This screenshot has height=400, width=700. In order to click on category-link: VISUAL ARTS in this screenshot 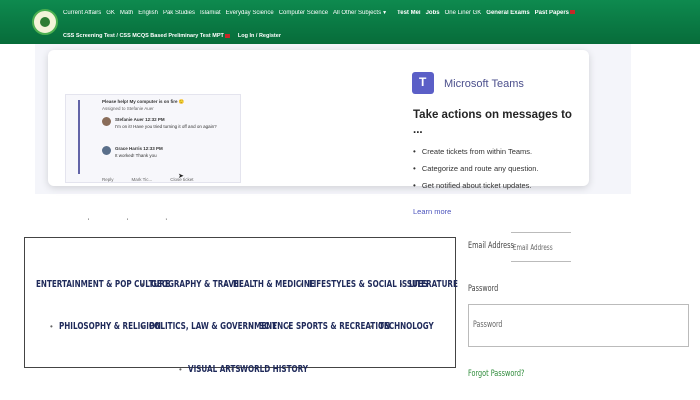, I will do `click(214, 369)`.